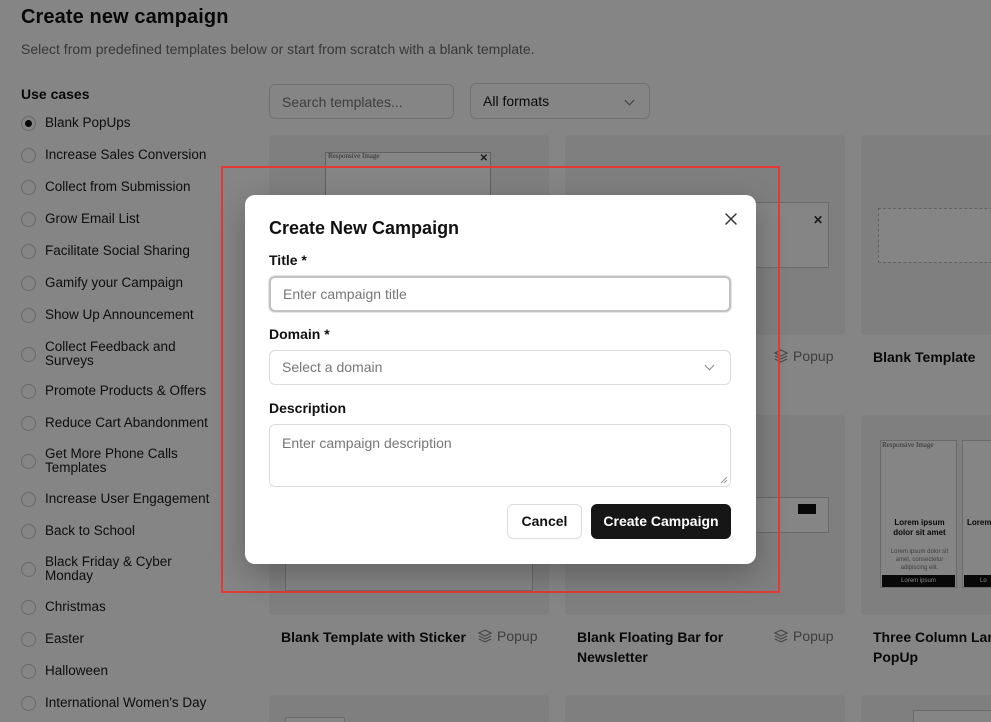  What do you see at coordinates (500, 455) in the screenshot?
I see `campaign-description-textarea: Enter campaign description` at bounding box center [500, 455].